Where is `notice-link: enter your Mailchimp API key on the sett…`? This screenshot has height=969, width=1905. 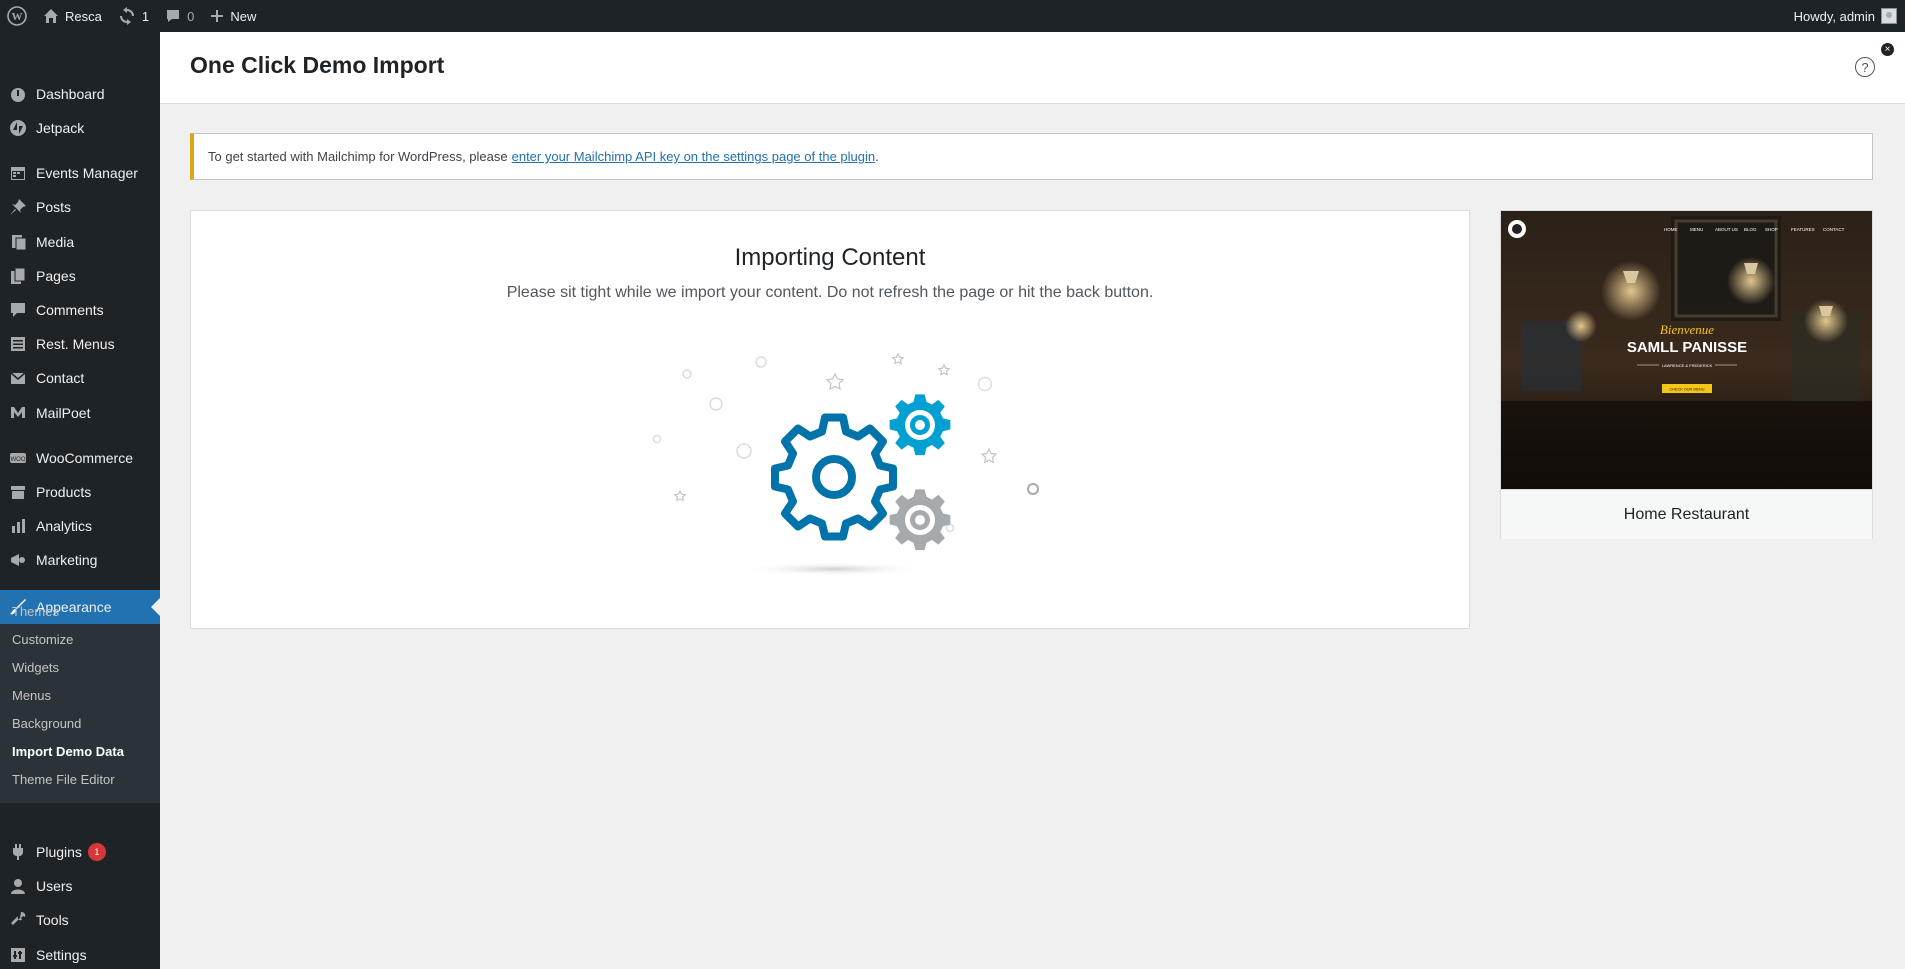 notice-link: enter your Mailchimp API key on the sett… is located at coordinates (694, 156).